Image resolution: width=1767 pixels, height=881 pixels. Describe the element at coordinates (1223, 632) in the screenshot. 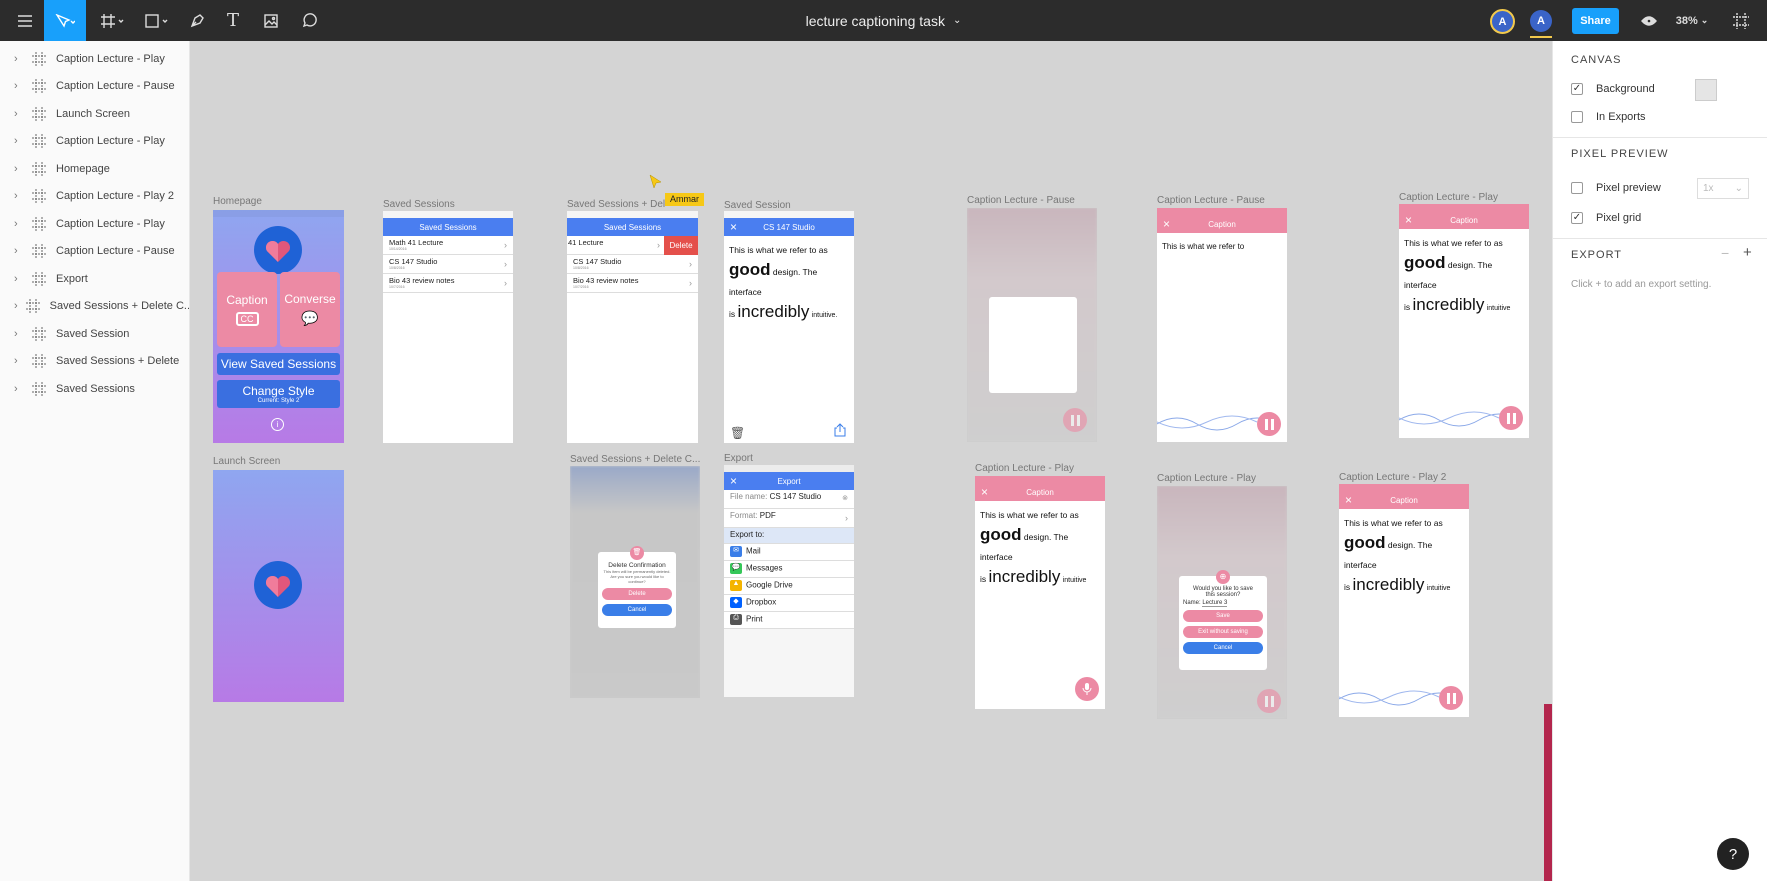

I see `exit-without-saving-button: Exit without saving` at that location.